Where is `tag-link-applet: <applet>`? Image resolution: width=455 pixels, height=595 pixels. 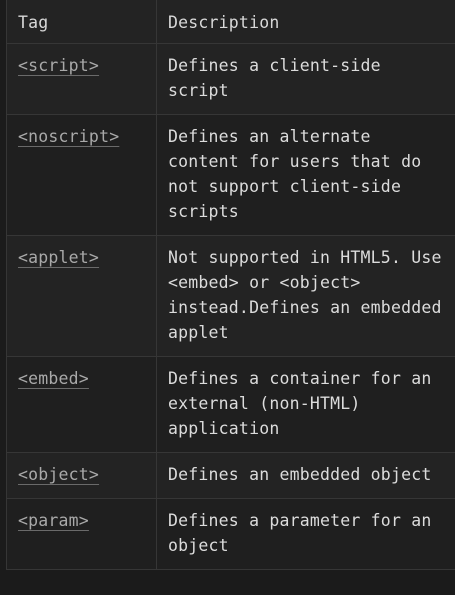 tag-link-applet: <applet> is located at coordinates (58, 257).